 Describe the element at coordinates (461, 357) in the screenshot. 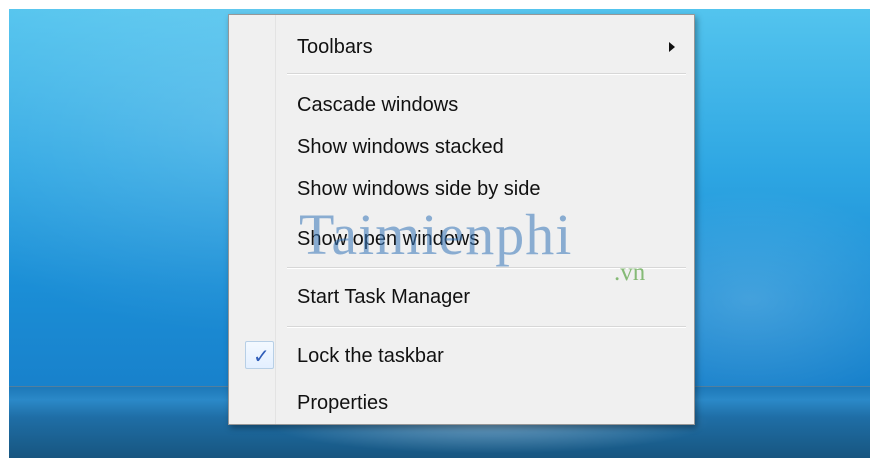

I see `menu-item-lock-the-taskbar: ✓ Lock the taskbar` at that location.